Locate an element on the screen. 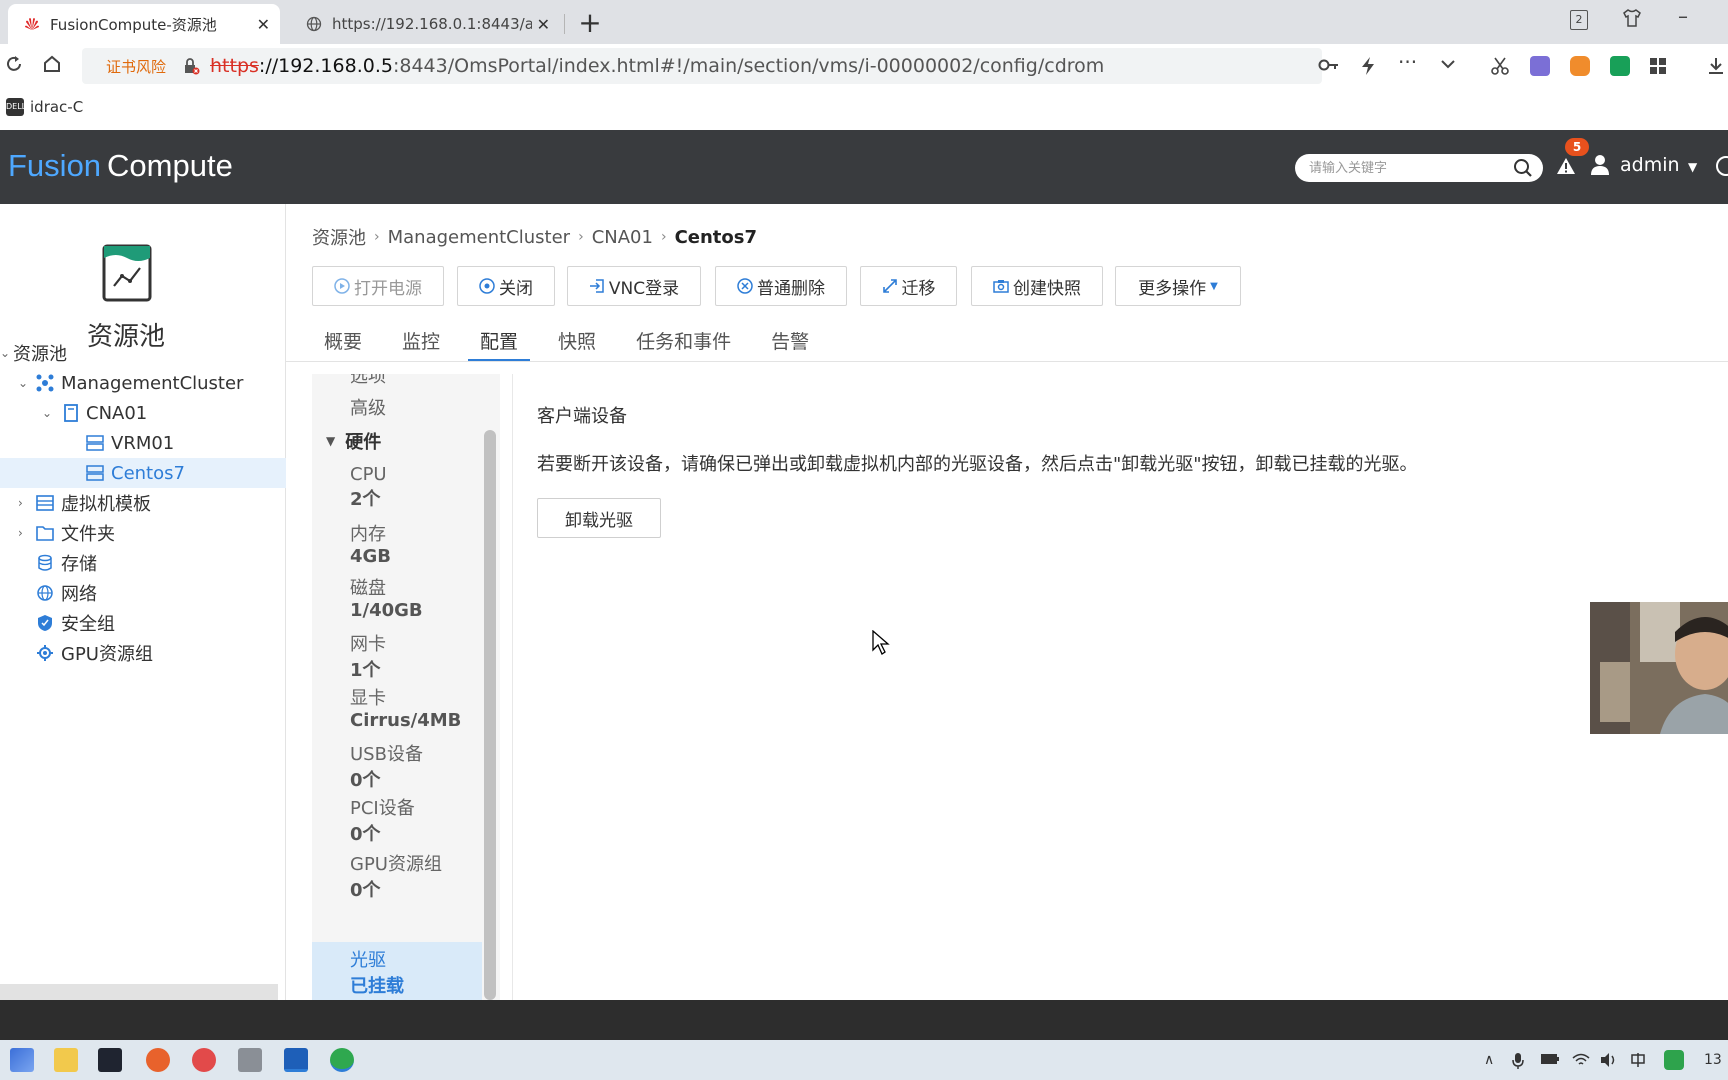 The image size is (1728, 1080). vnc-login-button: VNC登录 is located at coordinates (634, 286).